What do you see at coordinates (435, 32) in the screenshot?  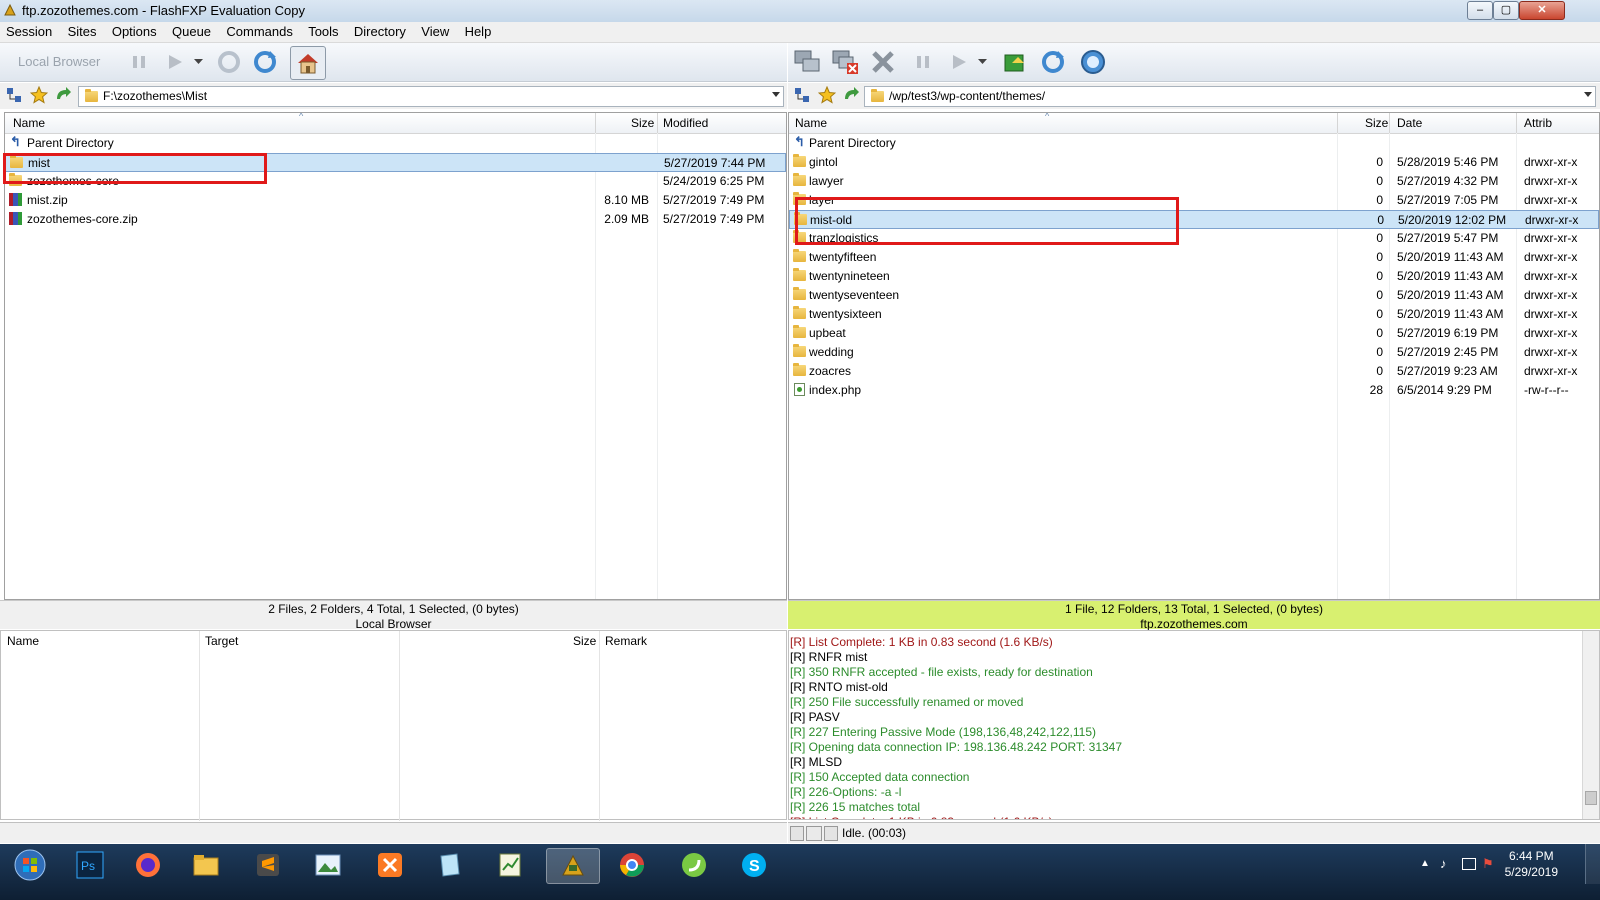 I see `menu-view: View` at bounding box center [435, 32].